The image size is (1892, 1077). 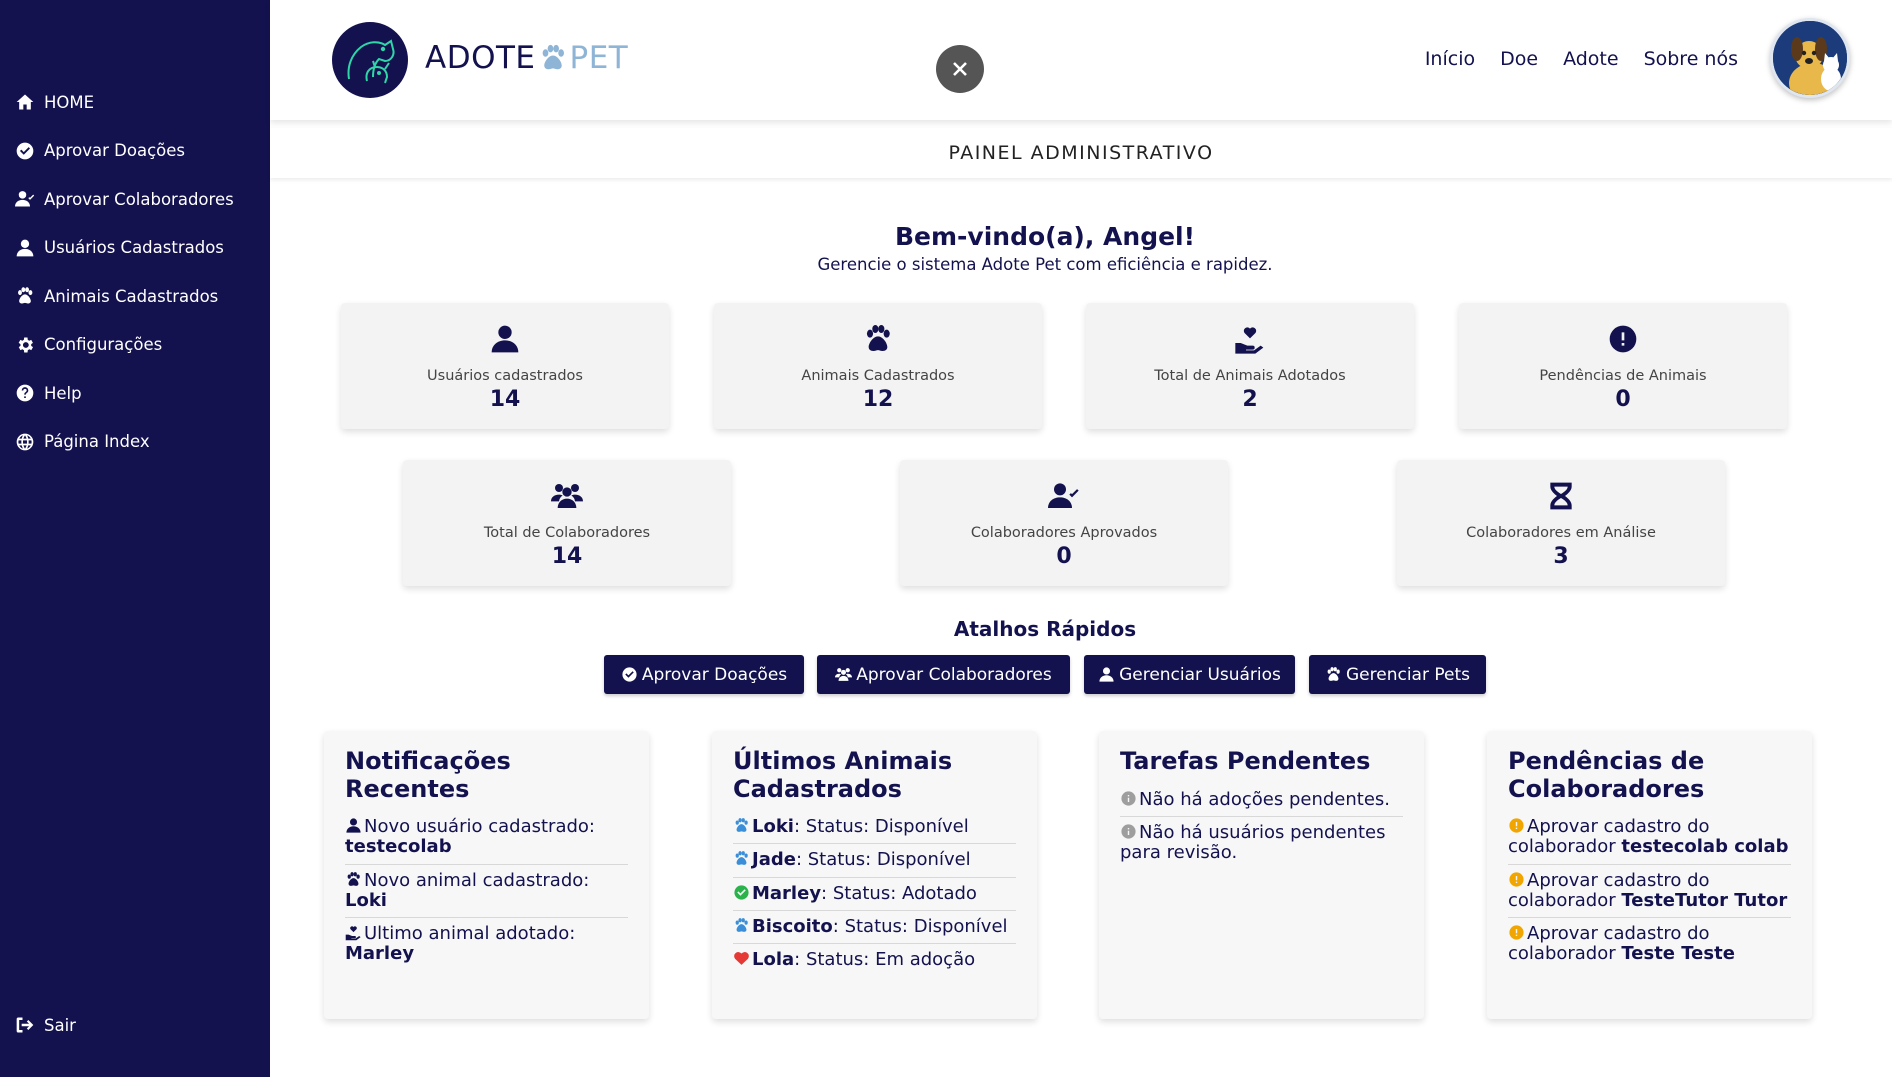 I want to click on list-item: Lola: Status: Em adoção, so click(x=874, y=960).